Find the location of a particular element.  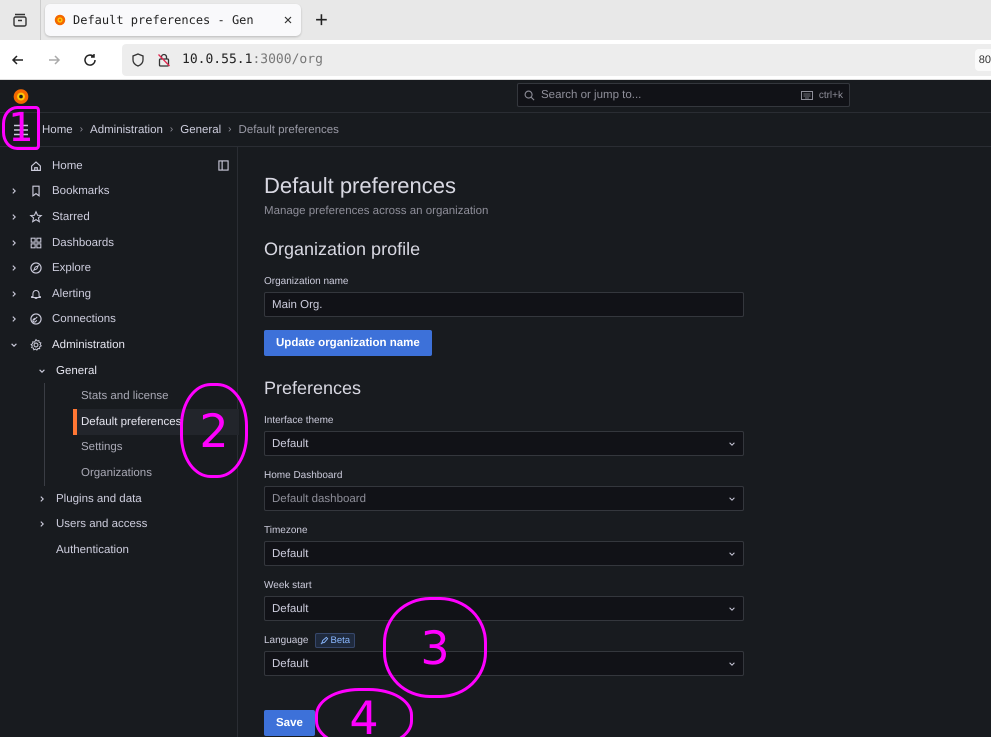

shortcut-hint: ctrl+k is located at coordinates (830, 95).